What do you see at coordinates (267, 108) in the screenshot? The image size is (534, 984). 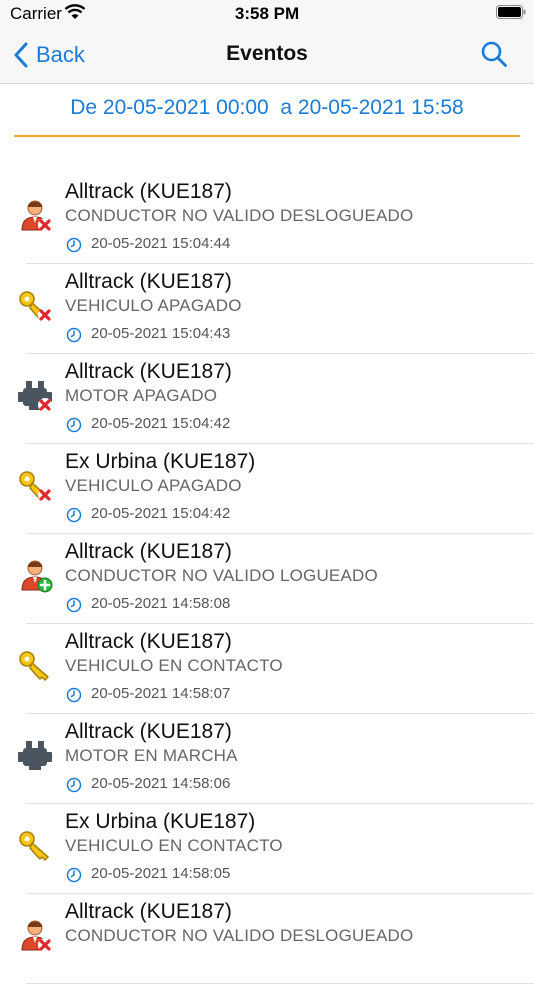 I see `date-range: De 20-05-2021 00:00 a 20-05-2021 15:58` at bounding box center [267, 108].